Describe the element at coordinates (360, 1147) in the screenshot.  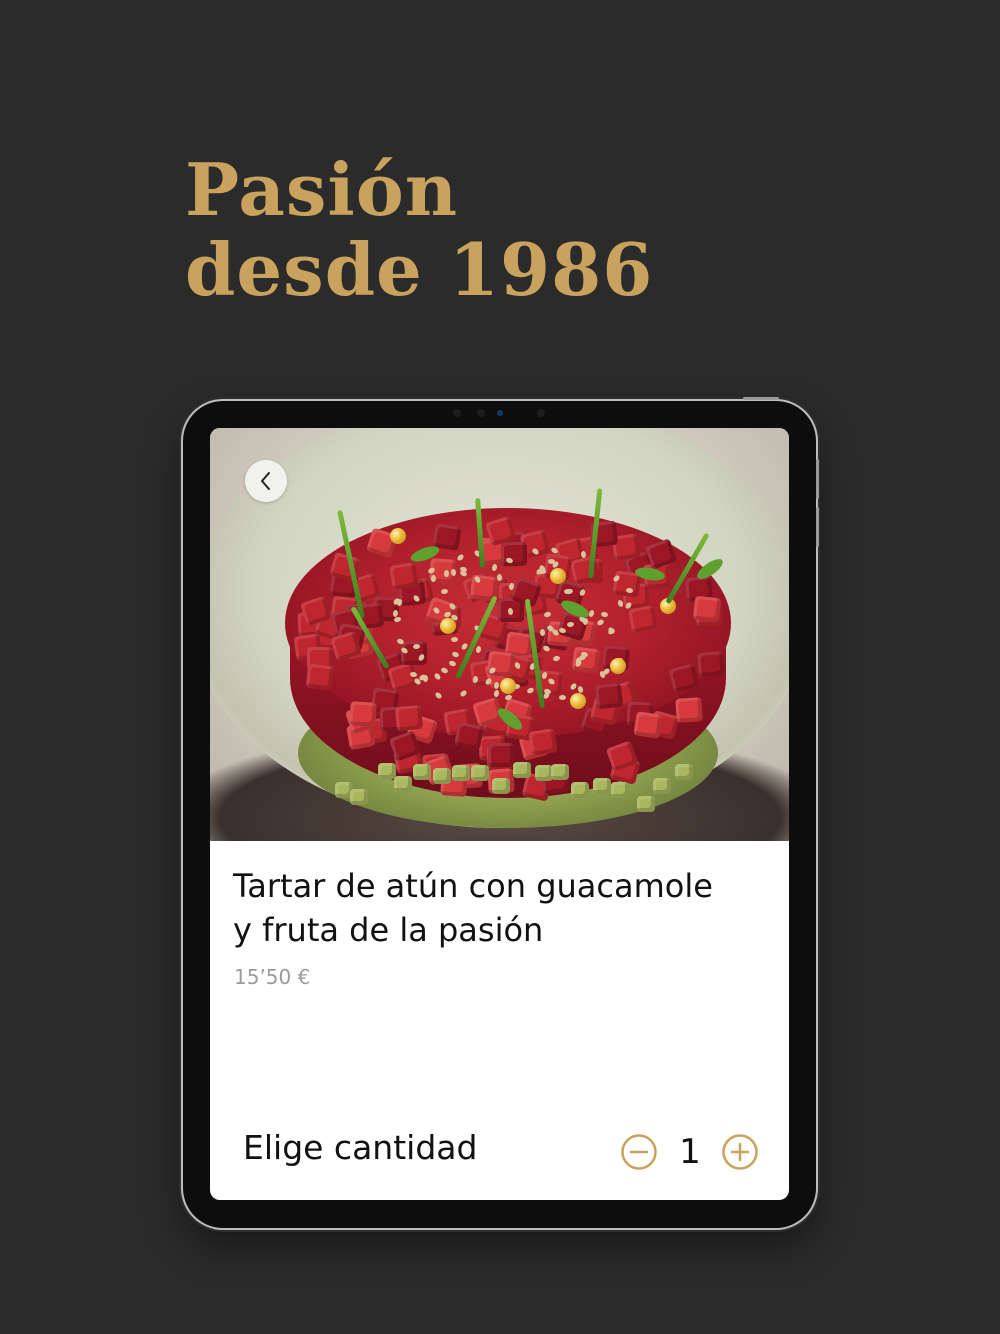
I see `quantity-label: Elige cantidad` at that location.